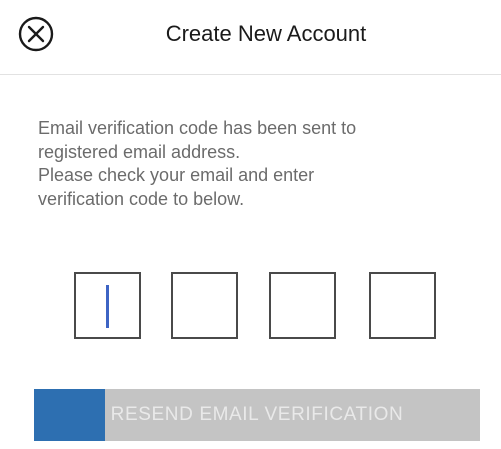 The image size is (501, 449). I want to click on instruction-line: Email verification code has been sent to, so click(197, 128).